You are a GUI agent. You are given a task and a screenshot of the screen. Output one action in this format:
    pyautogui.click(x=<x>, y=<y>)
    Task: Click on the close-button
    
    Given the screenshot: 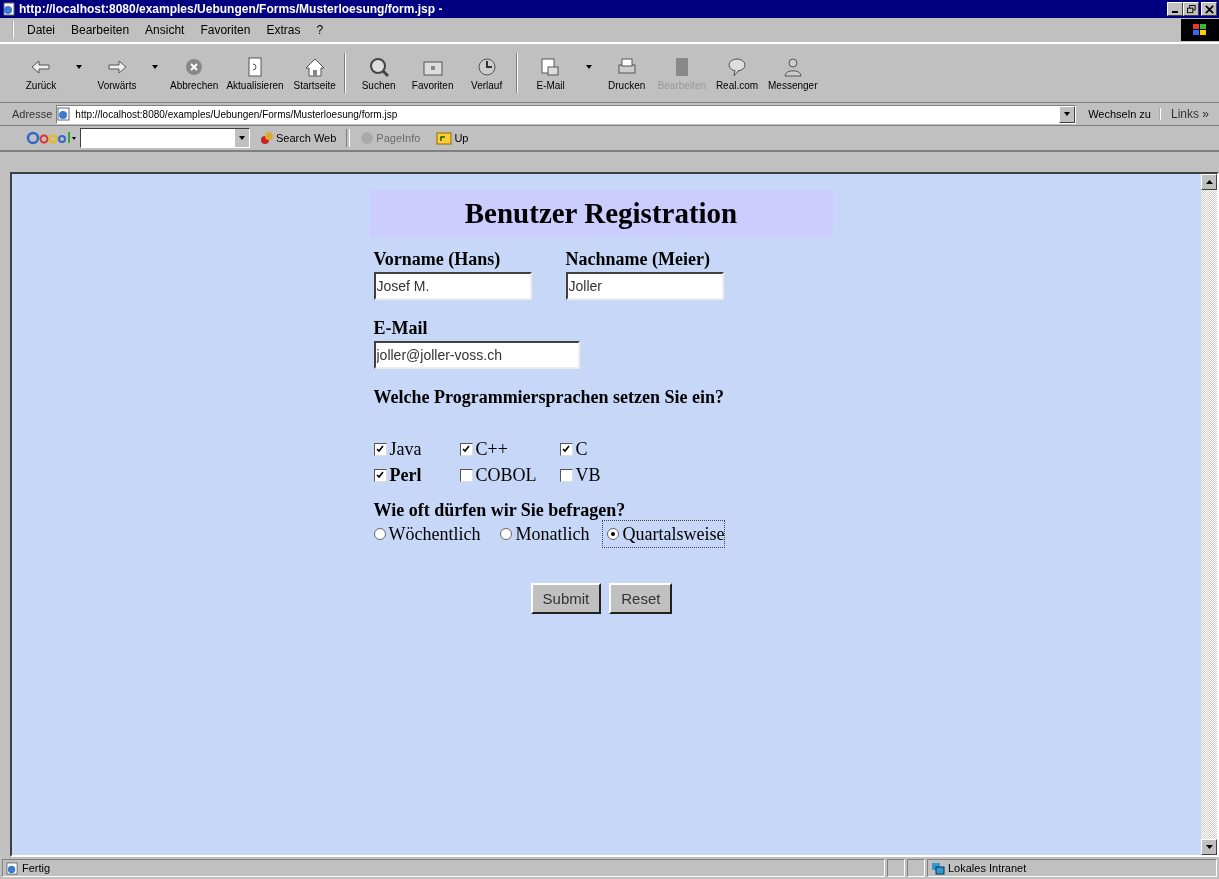 What is the action you would take?
    pyautogui.click(x=1209, y=9)
    